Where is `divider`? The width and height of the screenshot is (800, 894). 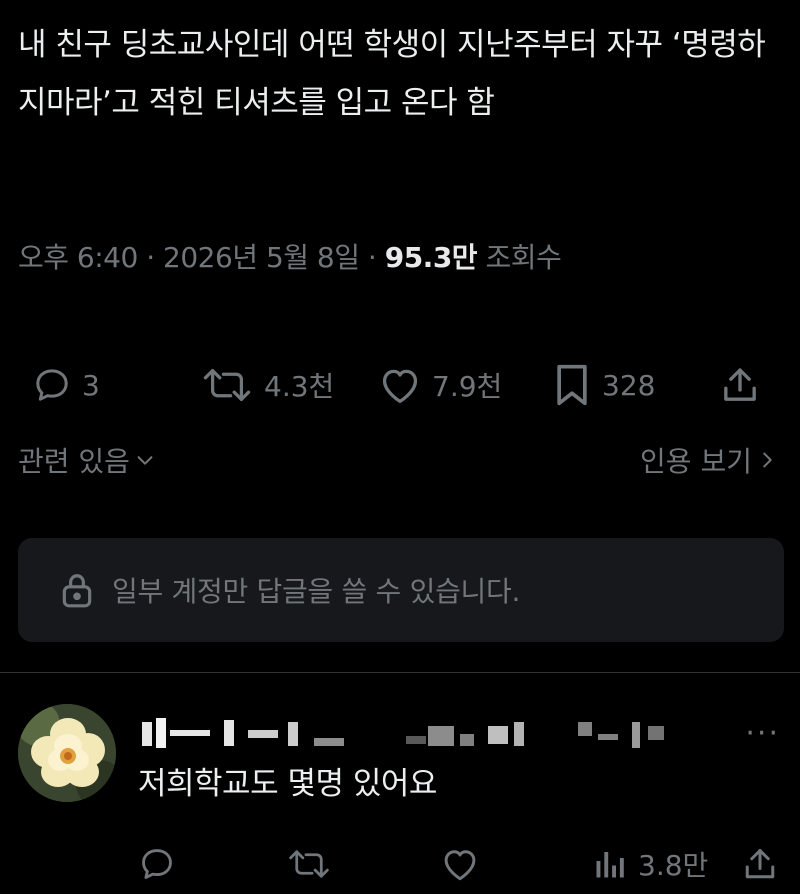
divider is located at coordinates (400, 672).